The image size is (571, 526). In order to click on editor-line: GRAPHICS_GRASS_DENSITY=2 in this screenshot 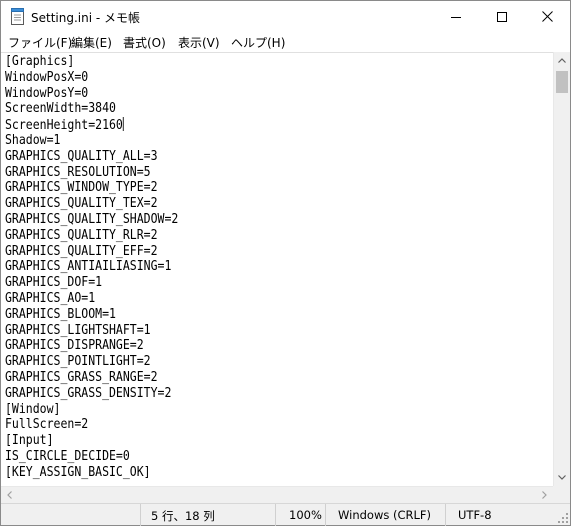, I will do `click(88, 393)`.